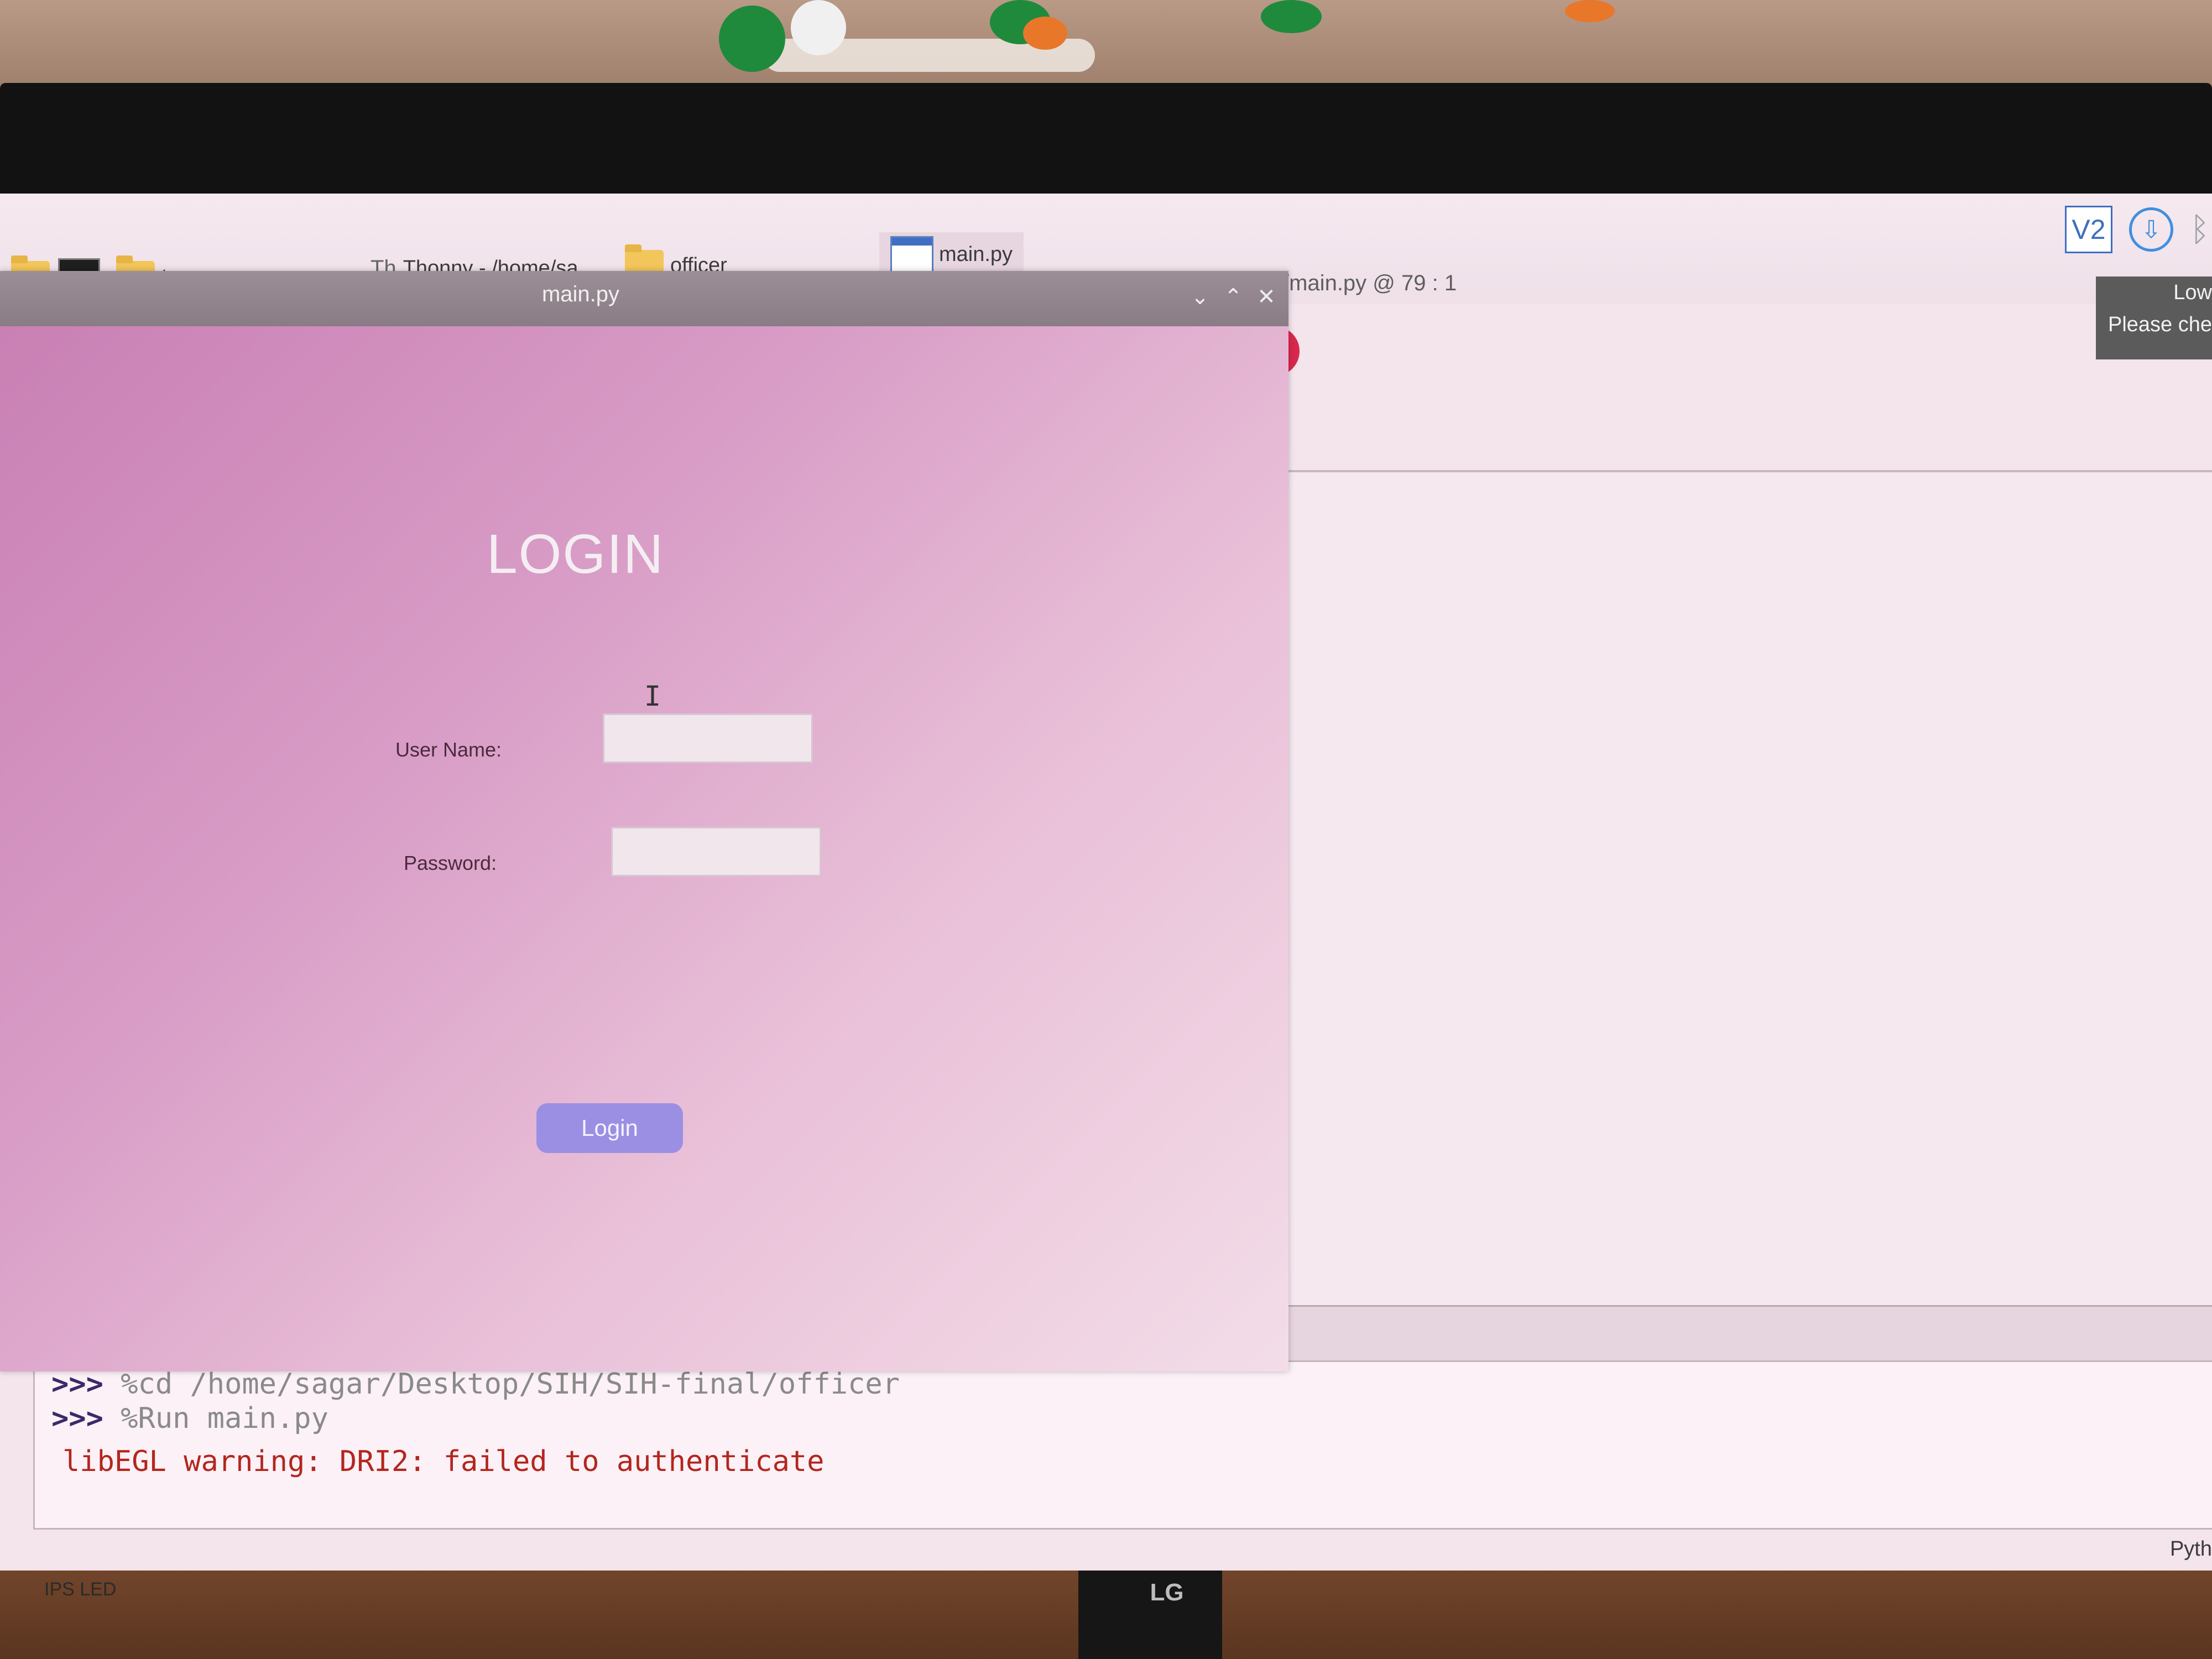 This screenshot has height=1659, width=2212. What do you see at coordinates (2191, 1549) in the screenshot?
I see `interpreter-status: Pyth` at bounding box center [2191, 1549].